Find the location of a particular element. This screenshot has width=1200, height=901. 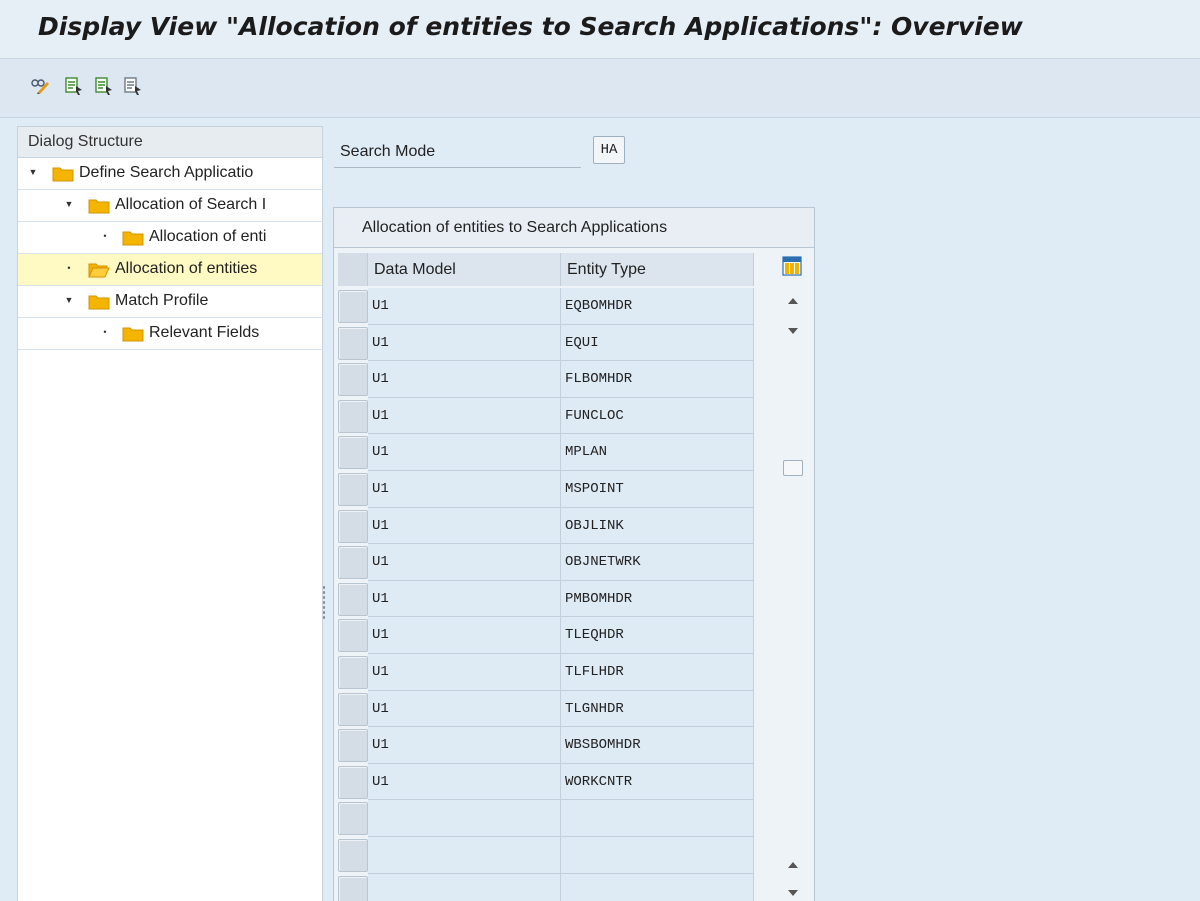

scroll-down-icon is located at coordinates (793, 331).